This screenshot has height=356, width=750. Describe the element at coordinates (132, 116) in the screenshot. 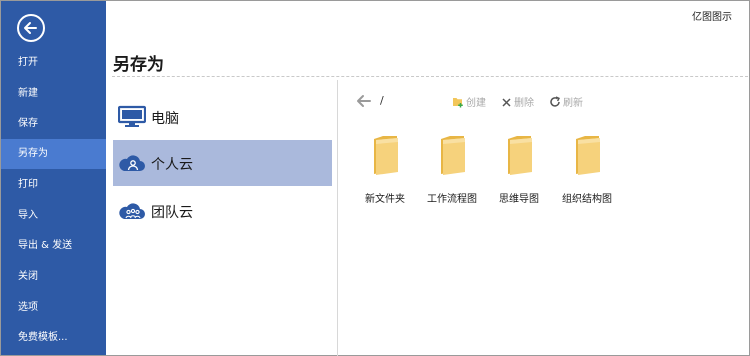

I see `monitor-icon` at that location.